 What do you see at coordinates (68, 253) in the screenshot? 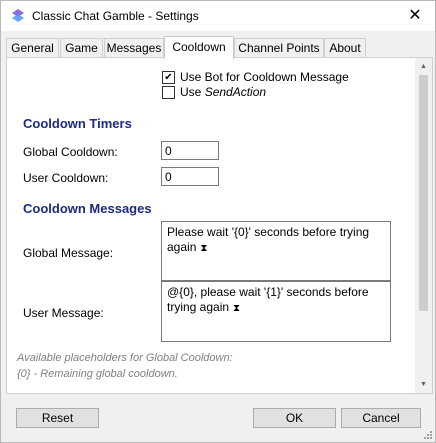
I see `global-message-label: Global Message:` at bounding box center [68, 253].